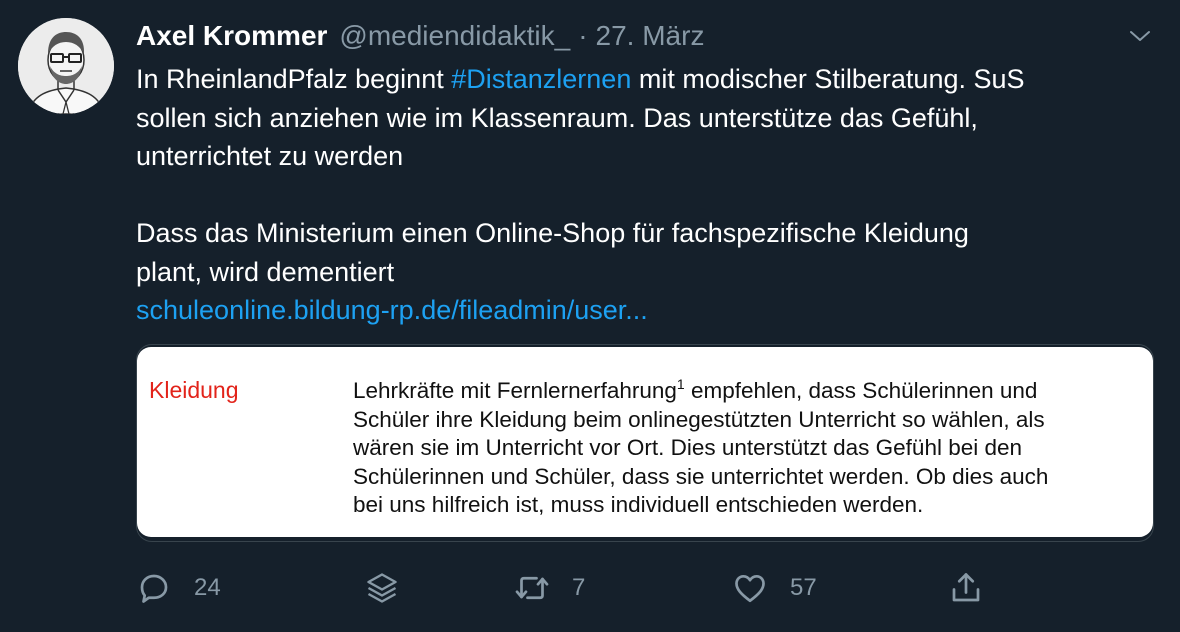 This screenshot has width=1180, height=632. Describe the element at coordinates (178, 588) in the screenshot. I see `reply-button: 24` at that location.